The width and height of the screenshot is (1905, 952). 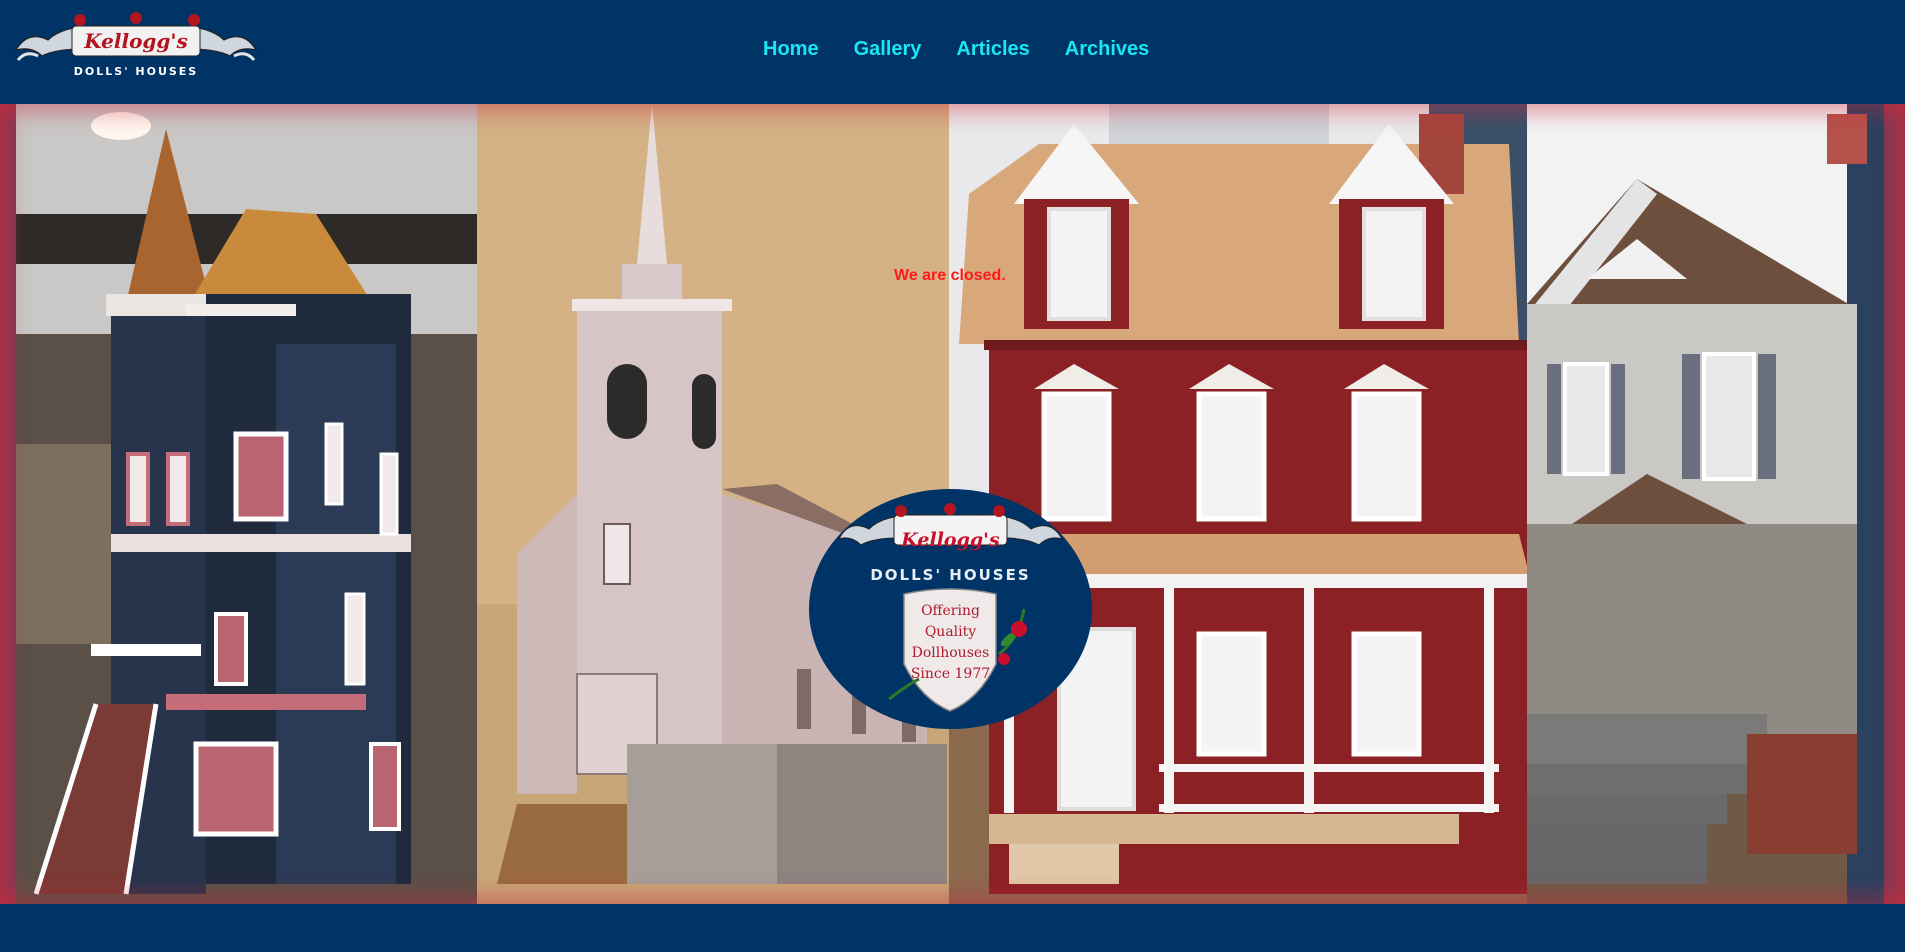 What do you see at coordinates (888, 49) in the screenshot?
I see `nav-link-gallery: Gallery` at bounding box center [888, 49].